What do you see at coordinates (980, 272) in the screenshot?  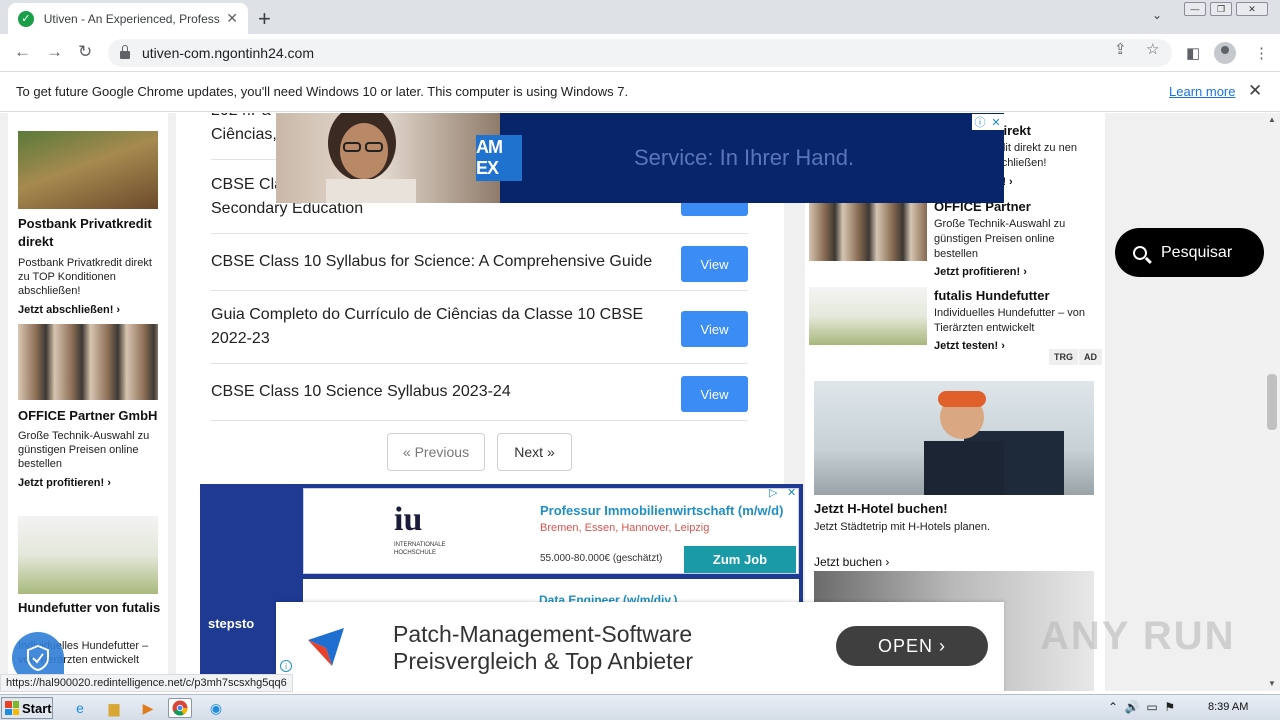 I see `right-ad-cta-2: Jetzt profitieren! ›` at bounding box center [980, 272].